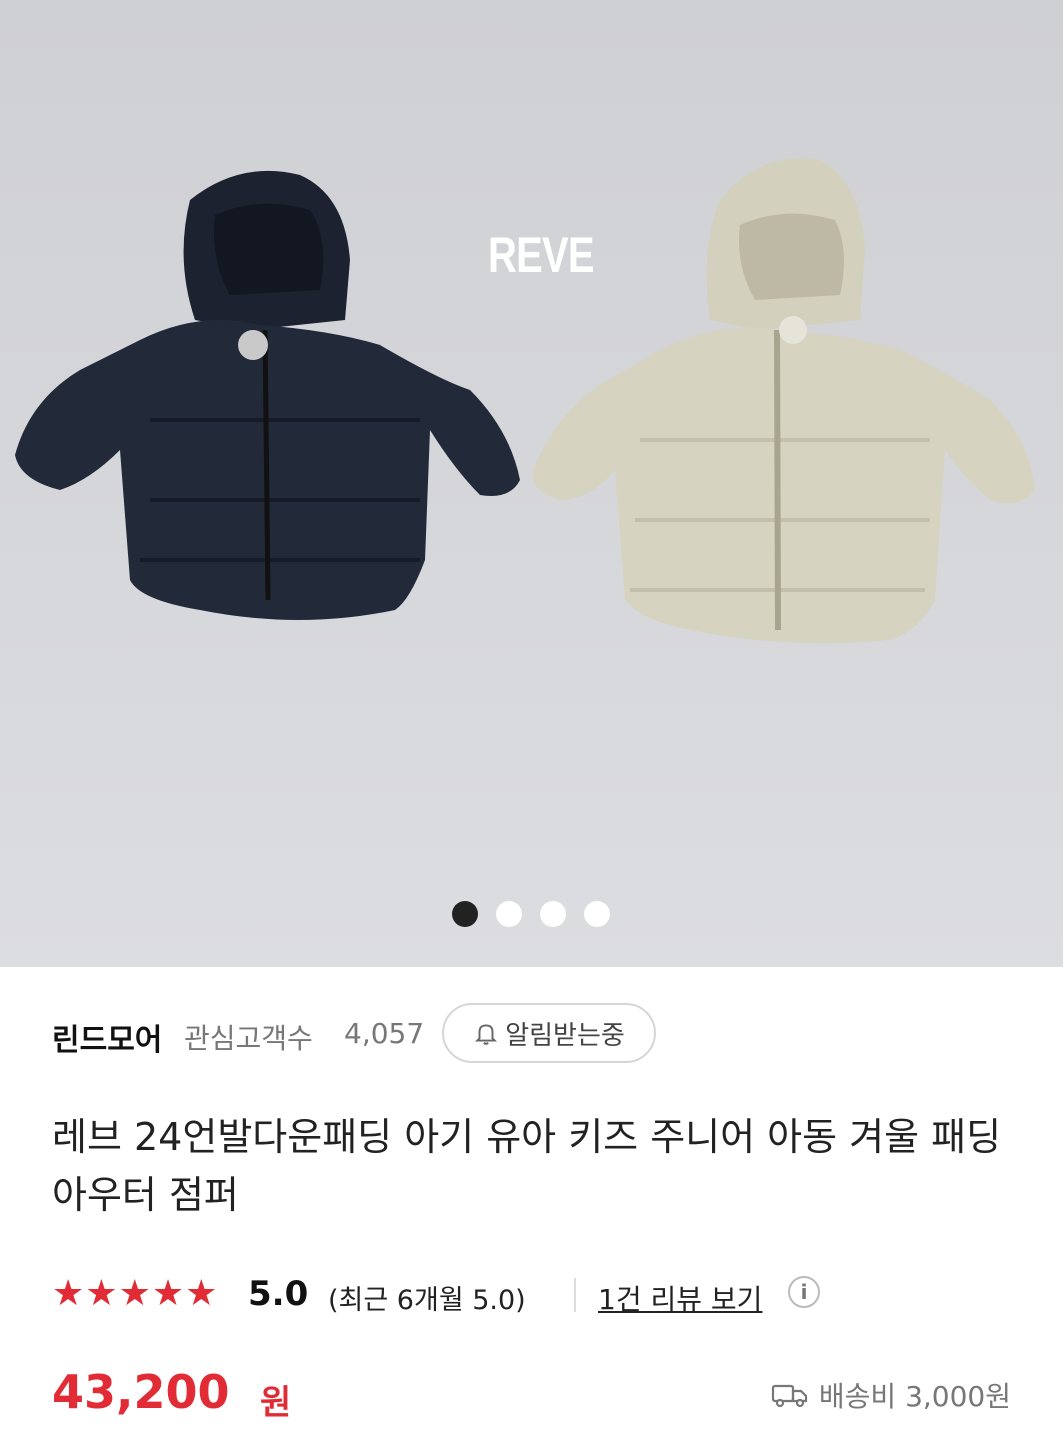 This screenshot has width=1063, height=1440. What do you see at coordinates (531, 1395) in the screenshot?
I see `price-row: 43,200 원 배송비 3,000원` at bounding box center [531, 1395].